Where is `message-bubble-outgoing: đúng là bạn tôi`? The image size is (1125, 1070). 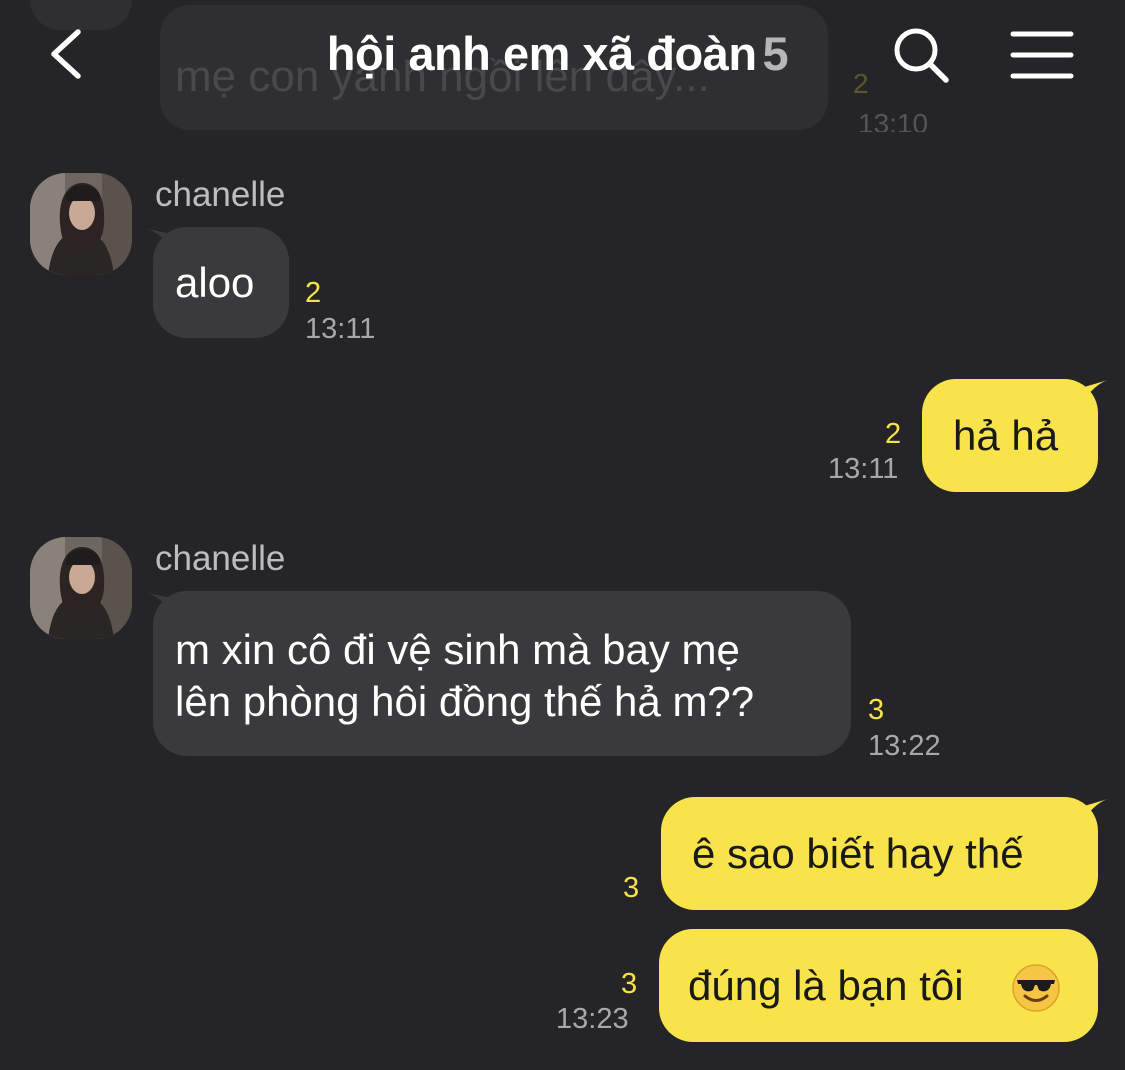 message-bubble-outgoing: đúng là bạn tôi is located at coordinates (878, 985).